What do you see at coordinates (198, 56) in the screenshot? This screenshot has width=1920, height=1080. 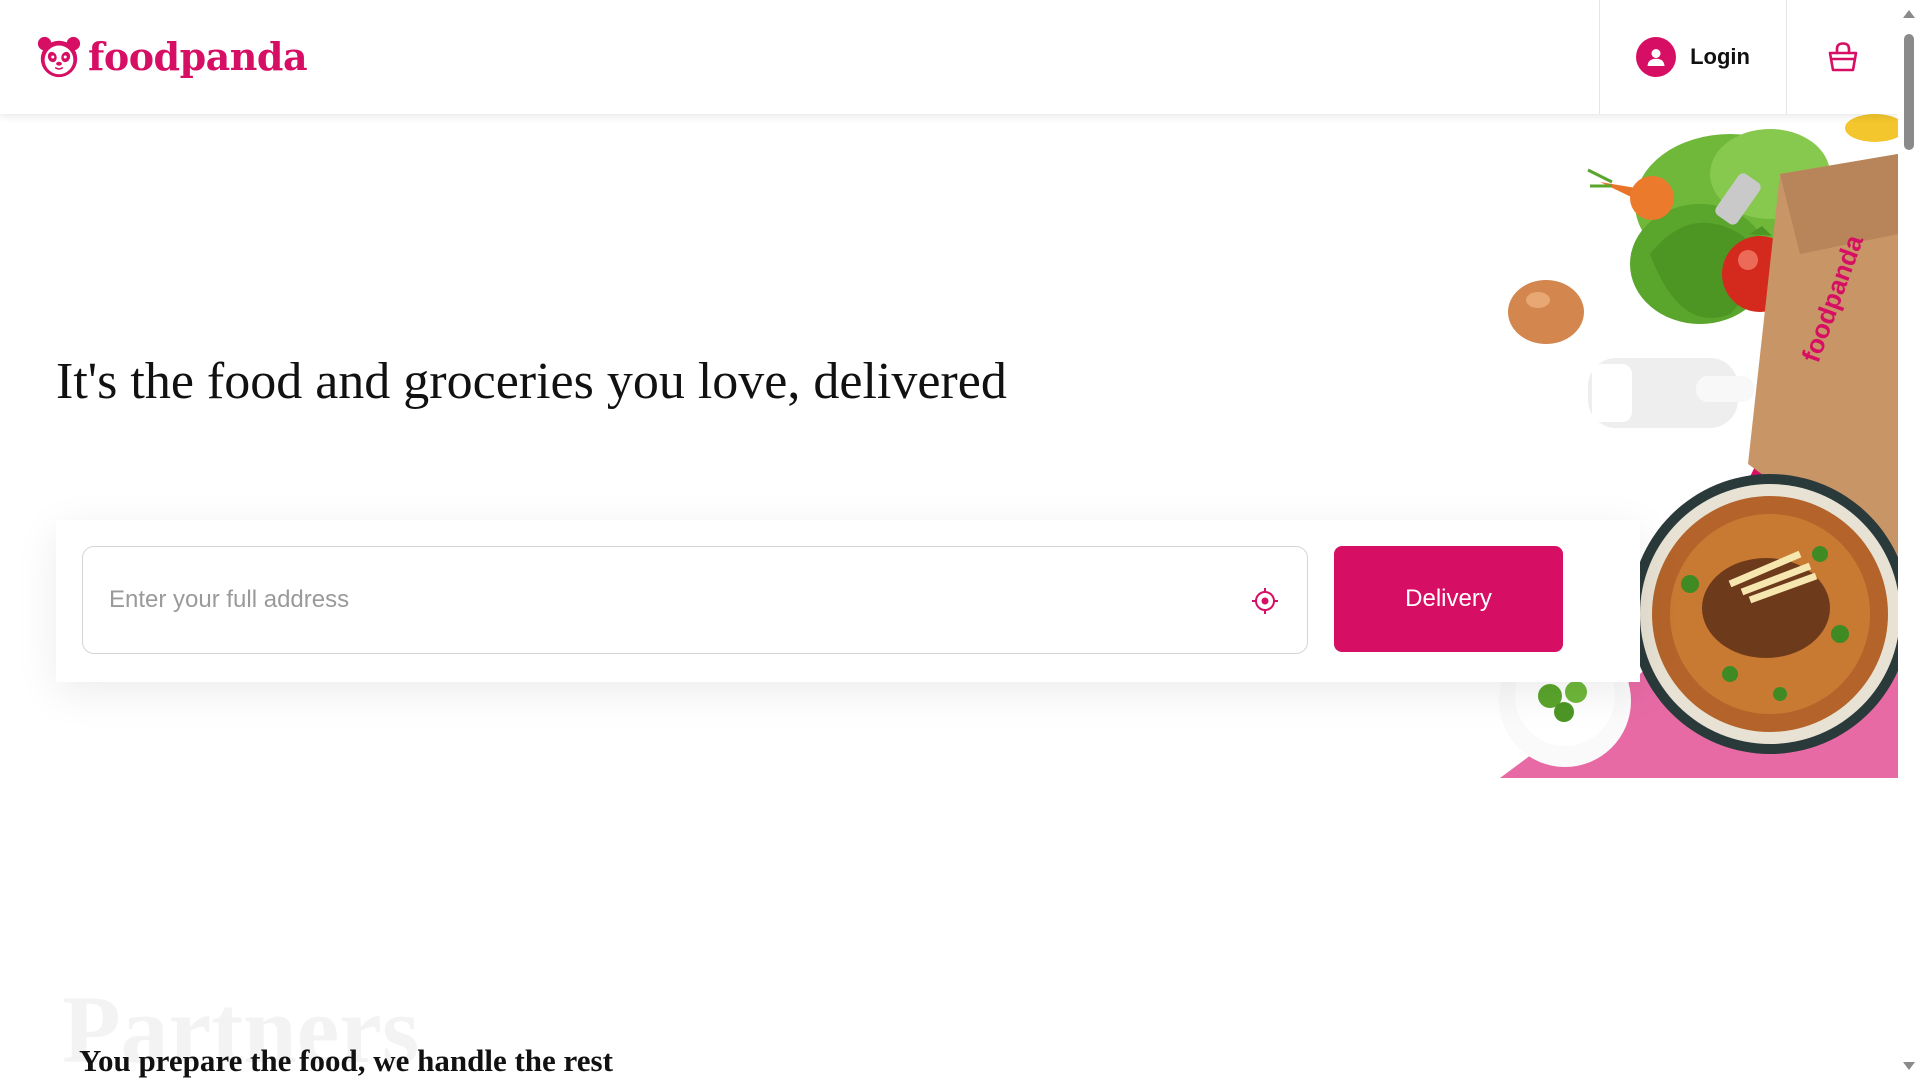 I see `brand-name: foodpanda` at bounding box center [198, 56].